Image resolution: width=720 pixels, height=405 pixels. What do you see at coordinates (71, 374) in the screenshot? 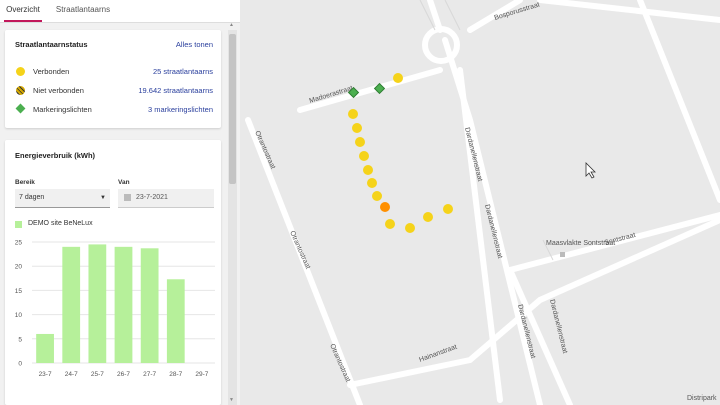
I see `x-tick-label: 24-7` at bounding box center [71, 374].